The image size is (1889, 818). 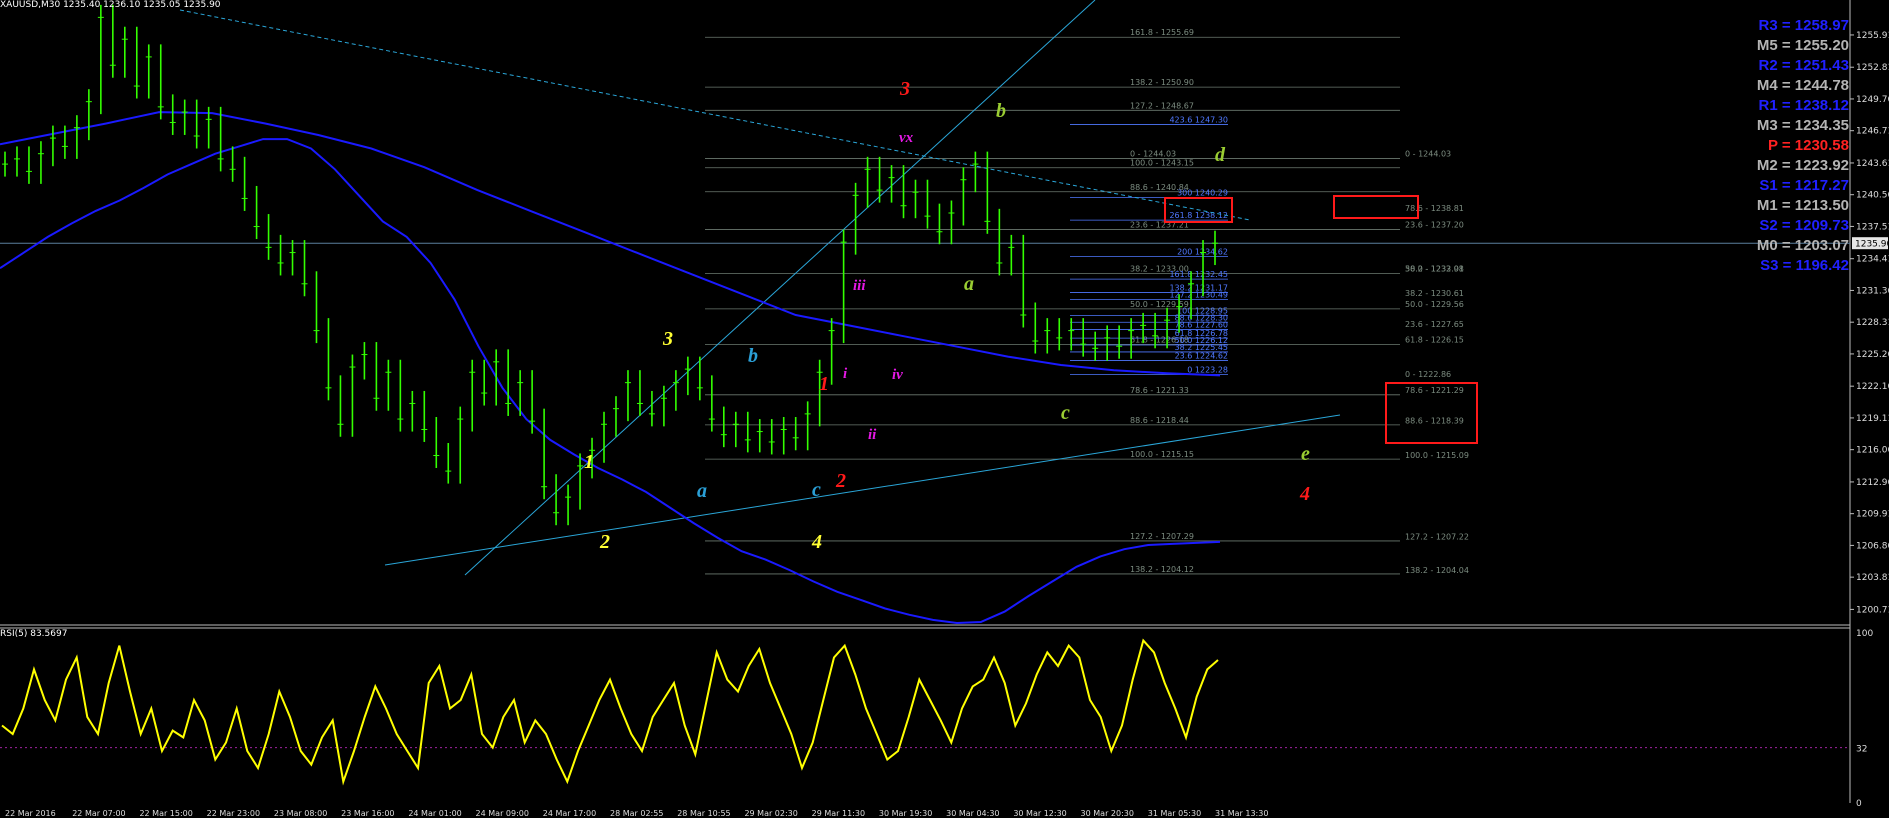 I want to click on time-label: 28 Mar 10:55, so click(x=703, y=813).